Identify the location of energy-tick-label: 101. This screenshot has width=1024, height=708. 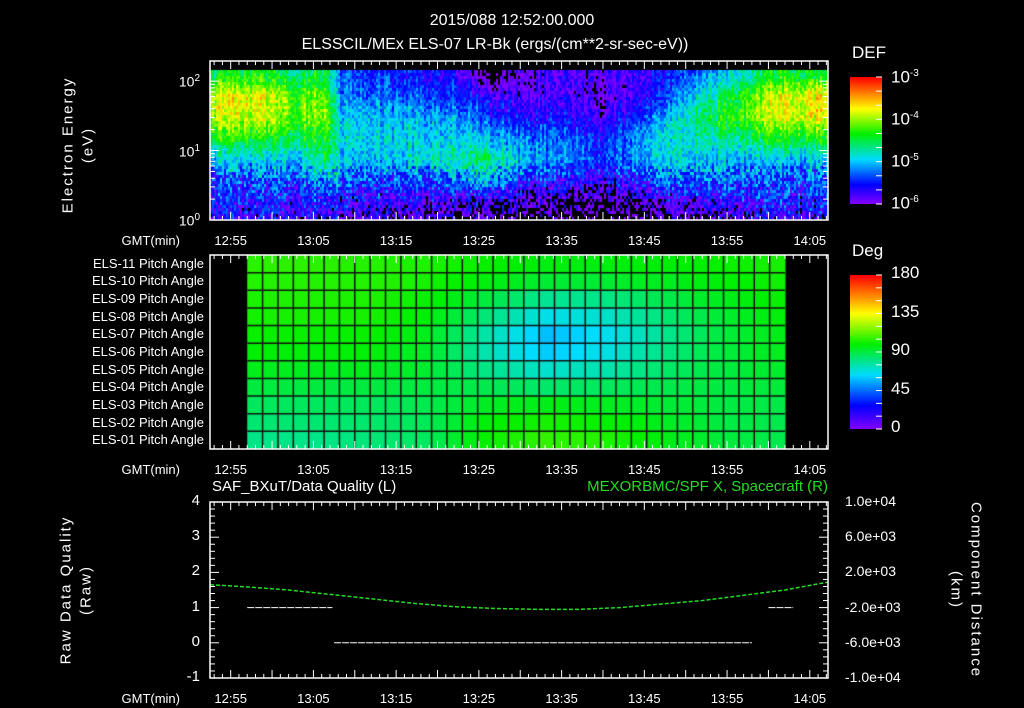
(189, 151).